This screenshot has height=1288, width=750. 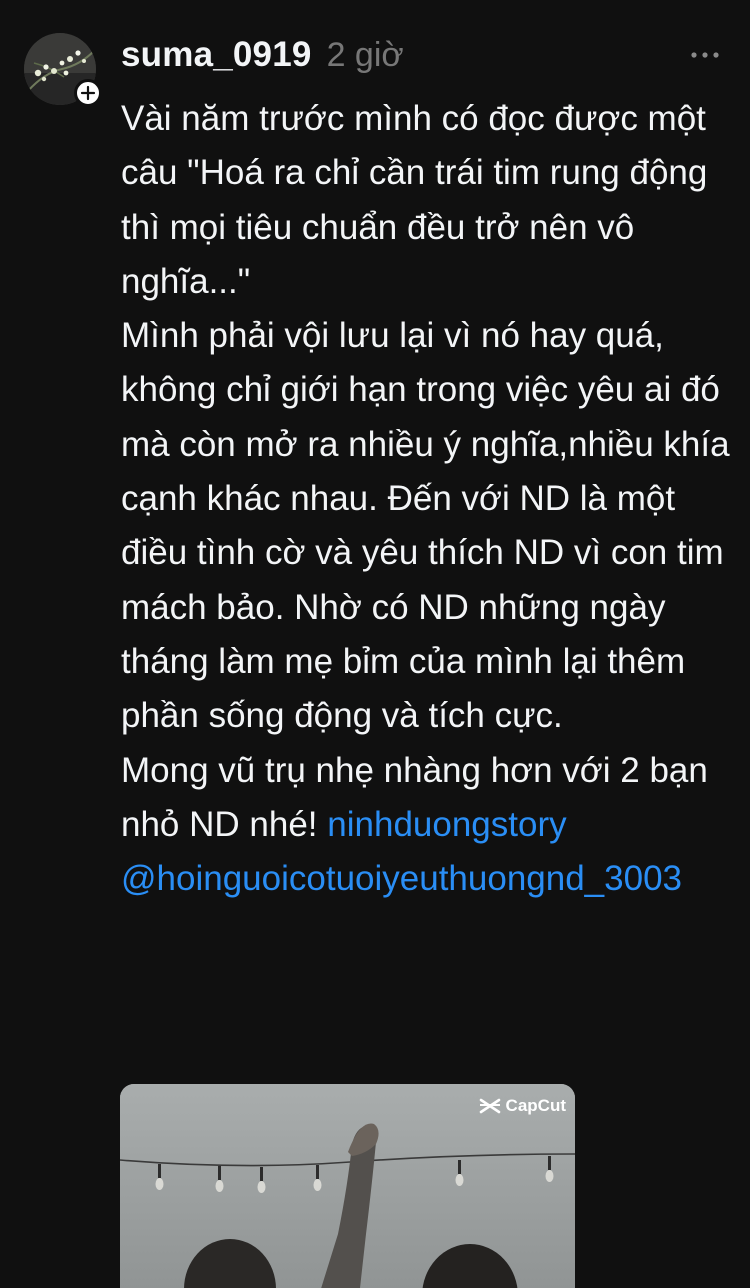 I want to click on timestamp: 2 giờ, so click(x=365, y=54).